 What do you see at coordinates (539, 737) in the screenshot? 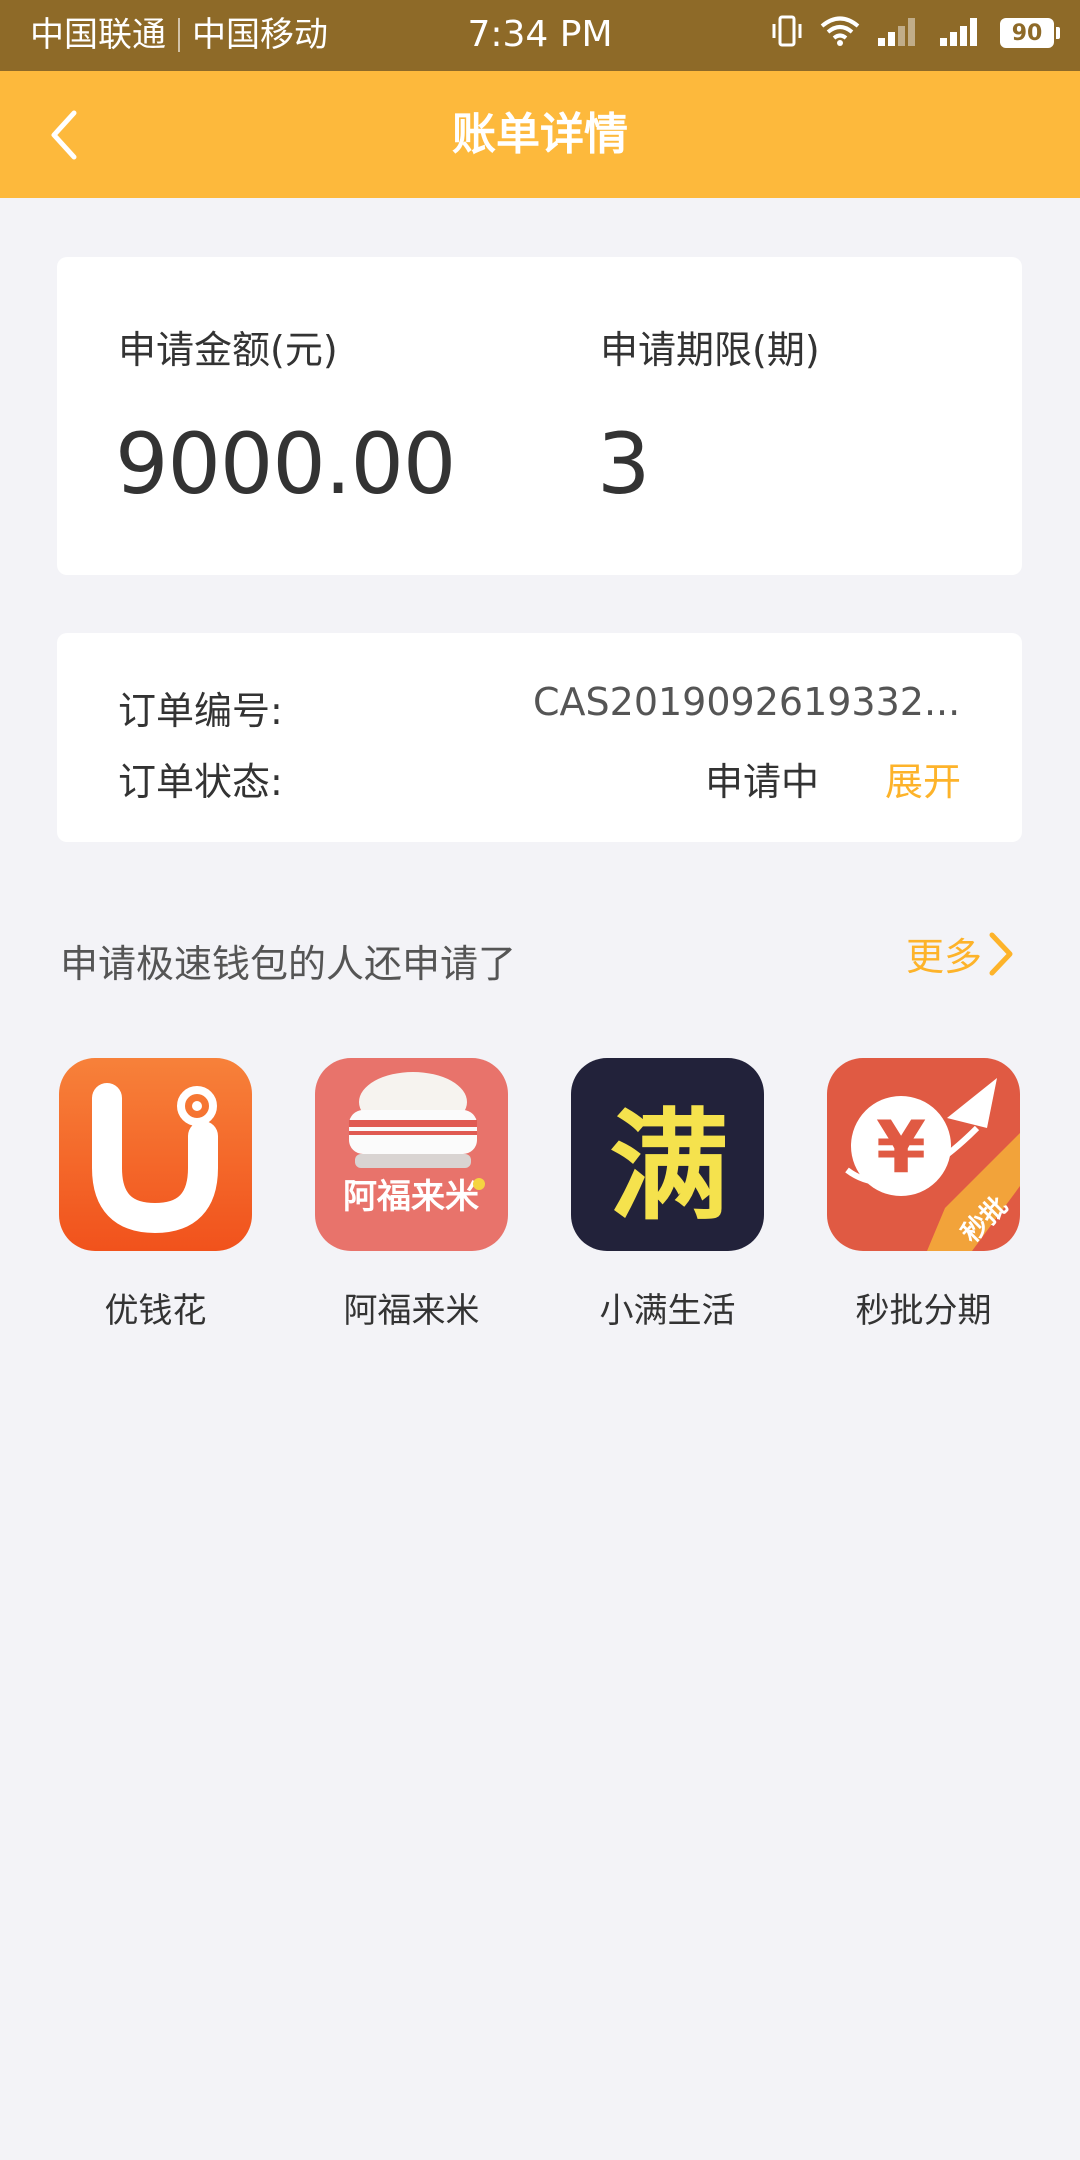
I see `order-card: 订单编号: CAS2019092619332... 订单状态: 申请中 展开` at bounding box center [539, 737].